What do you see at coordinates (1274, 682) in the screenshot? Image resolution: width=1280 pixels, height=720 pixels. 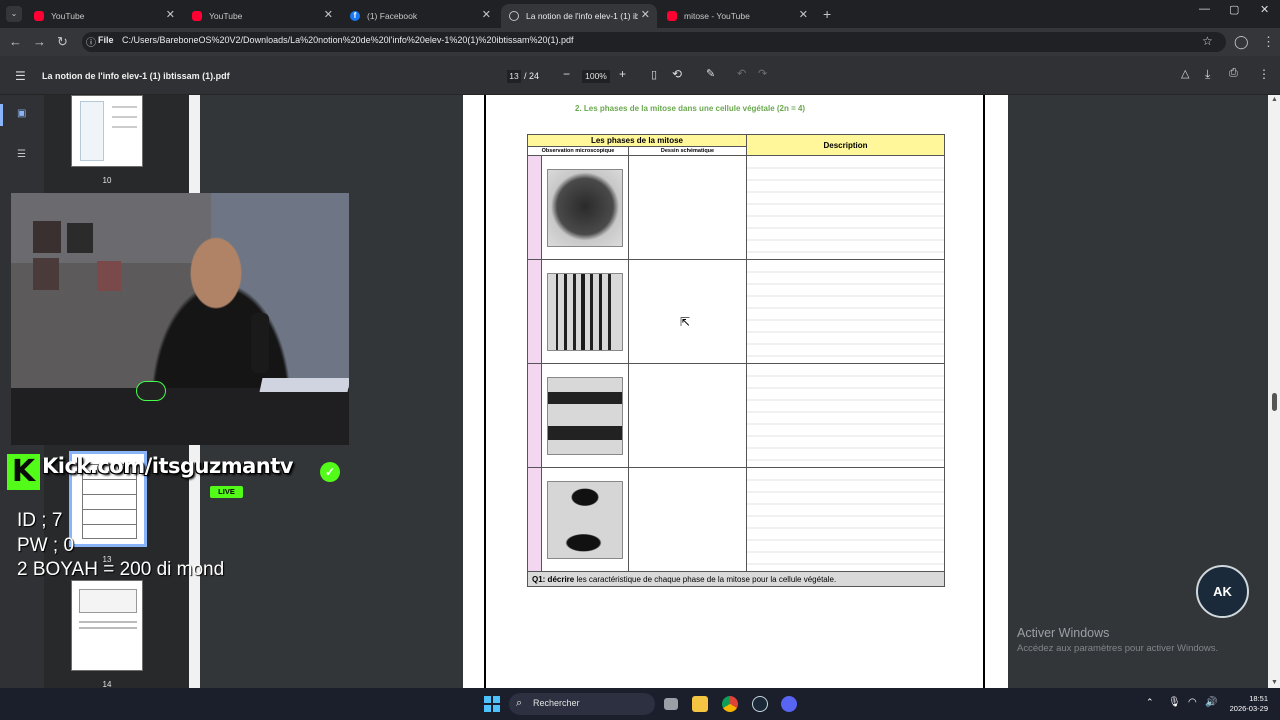 I see `scroll-down-icon: ▼` at bounding box center [1274, 682].